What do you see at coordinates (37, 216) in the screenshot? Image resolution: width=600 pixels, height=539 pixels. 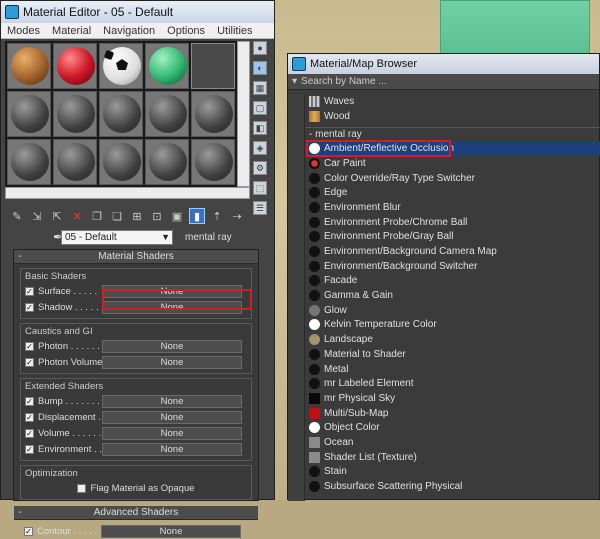 I see `put-to-scene-icon: ⇲` at bounding box center [37, 216].